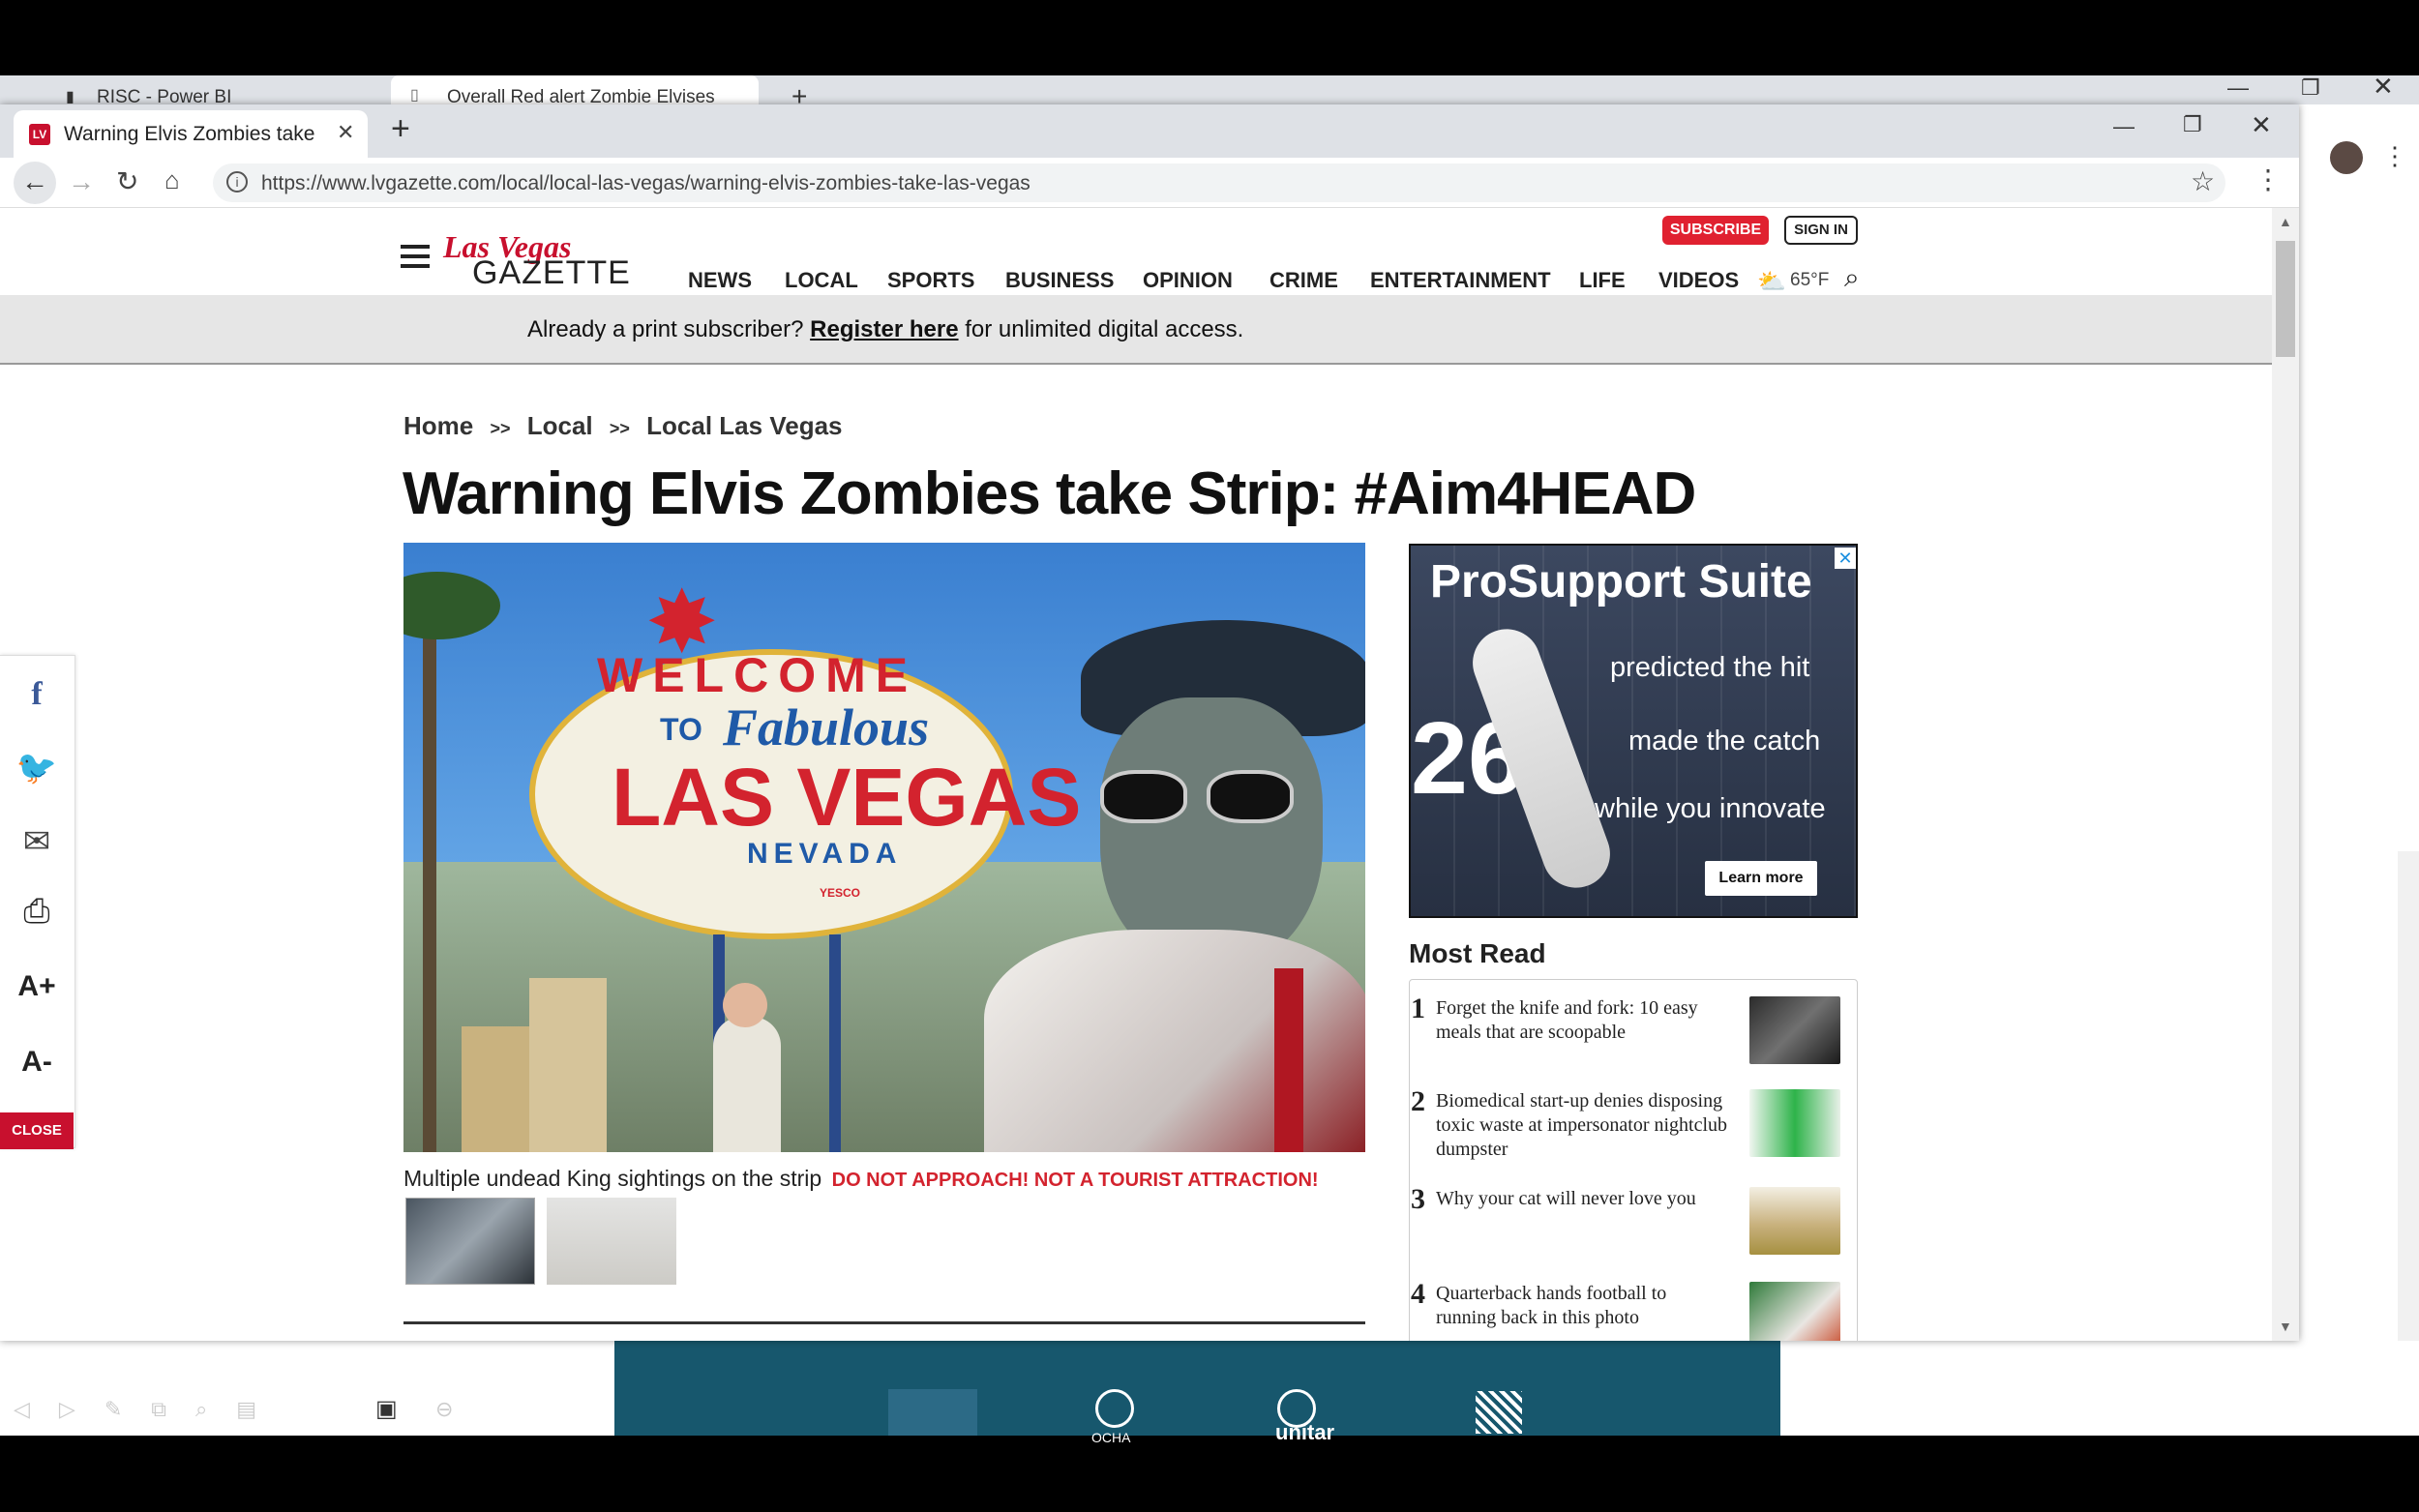  I want to click on zombie-face, so click(1212, 833).